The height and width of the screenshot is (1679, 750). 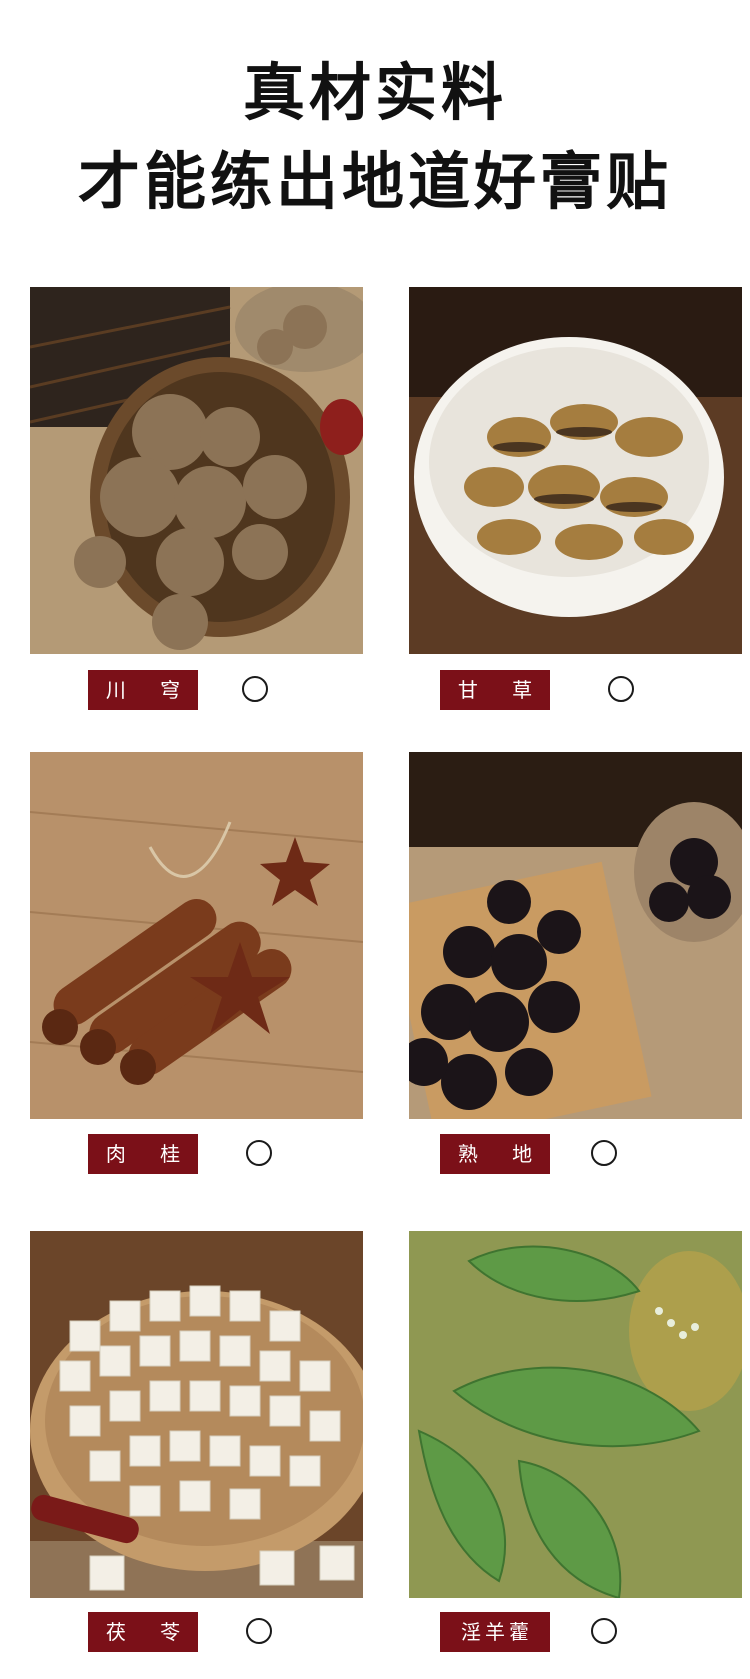 What do you see at coordinates (495, 690) in the screenshot?
I see `herb-label-gancao: 甘 草` at bounding box center [495, 690].